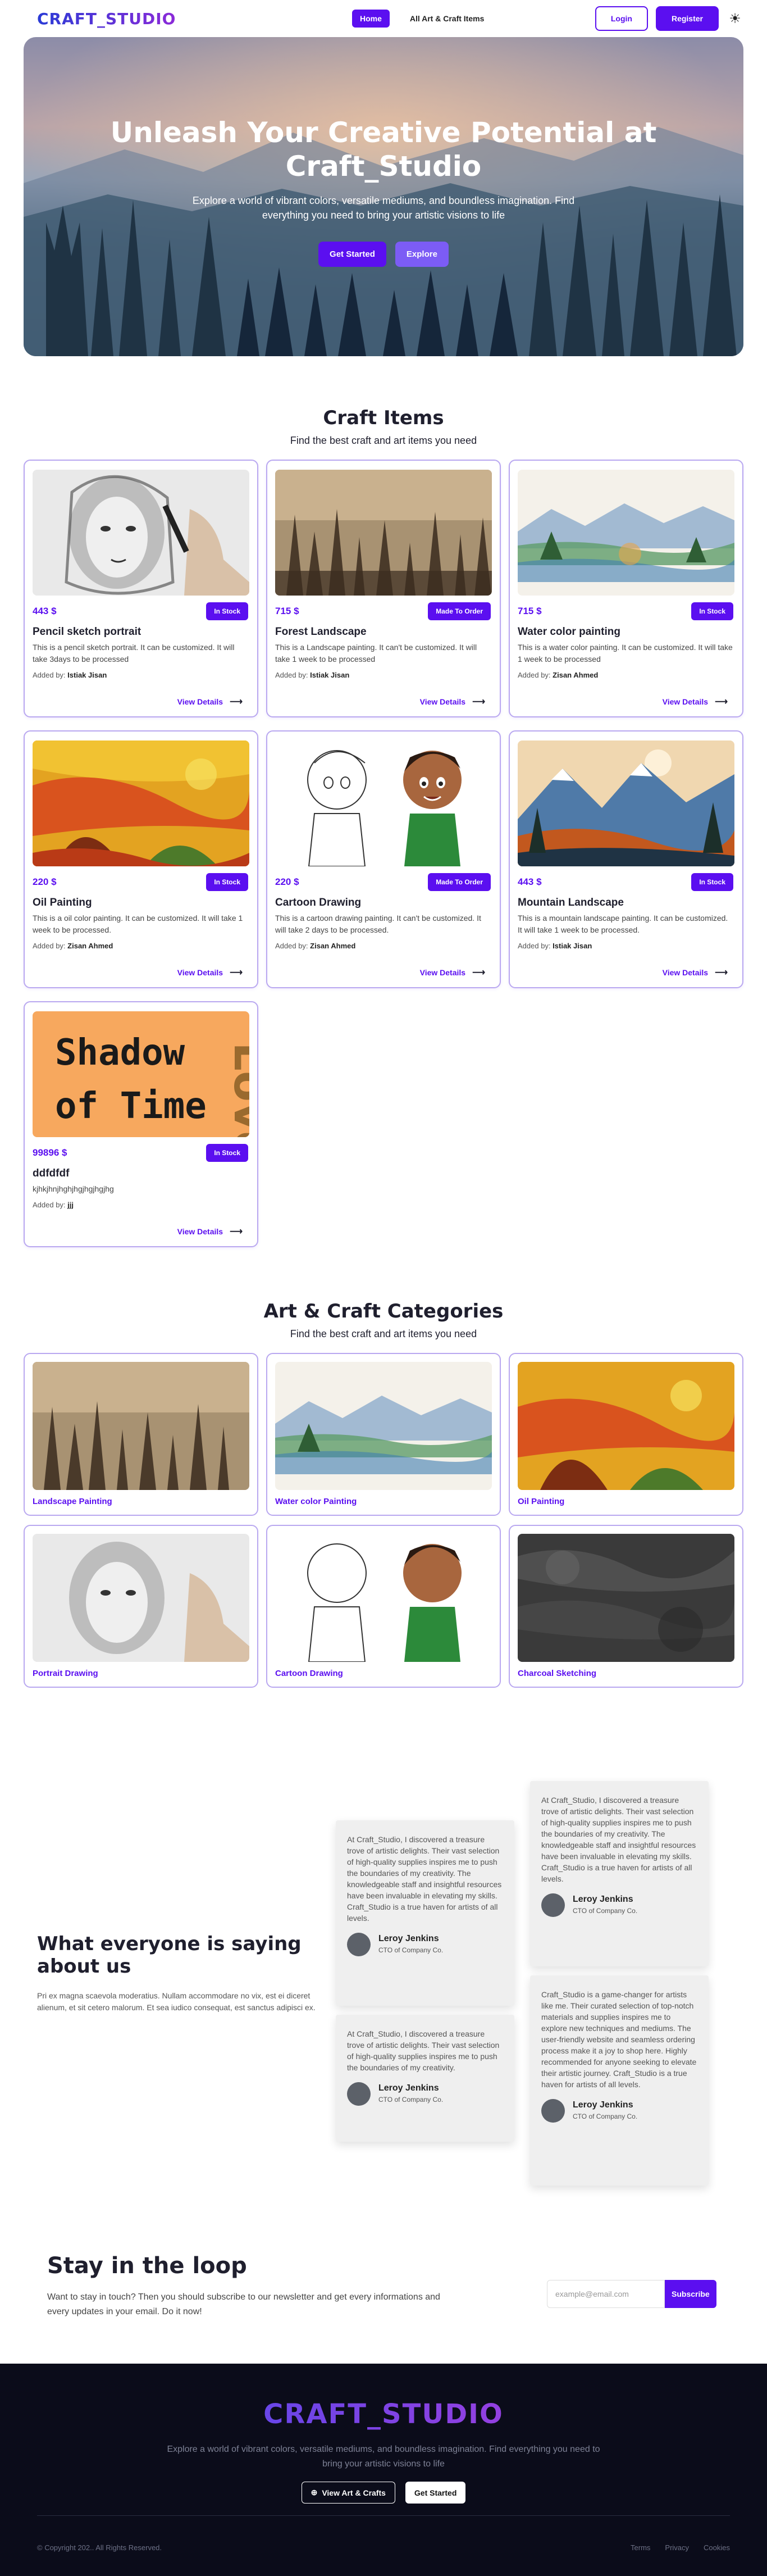 Image resolution: width=767 pixels, height=2576 pixels. I want to click on footer-get-started-button: Get Started, so click(435, 2493).